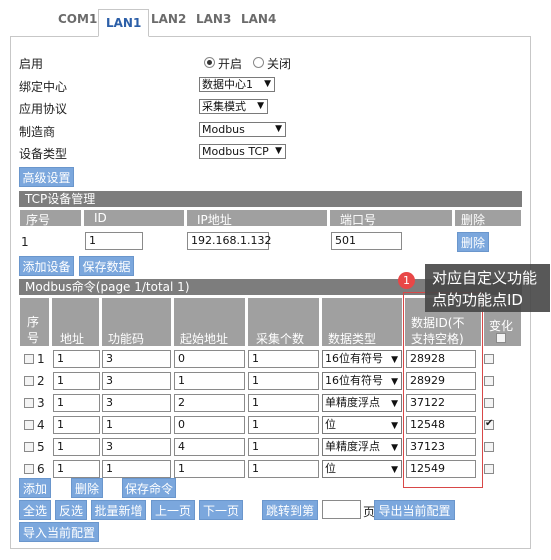 This screenshot has height=560, width=551. I want to click on row-number: 4, so click(41, 425).